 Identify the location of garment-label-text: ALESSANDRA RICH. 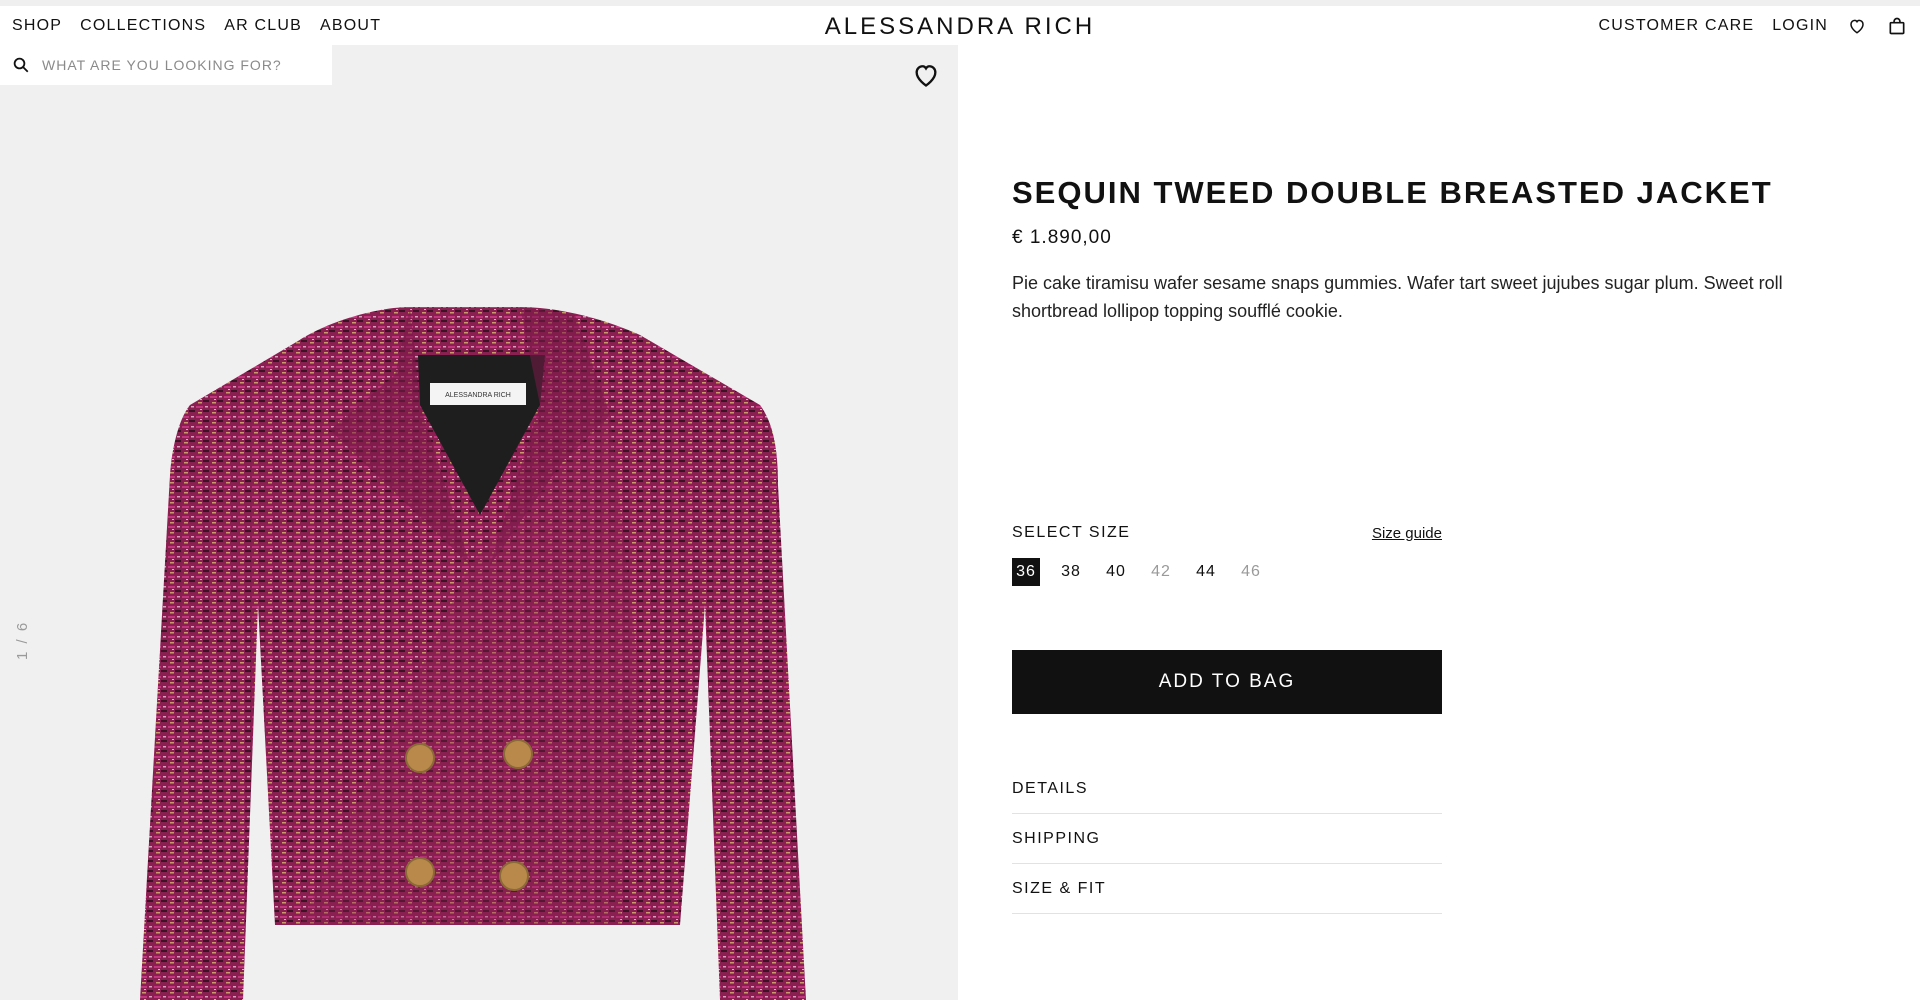
(478, 395).